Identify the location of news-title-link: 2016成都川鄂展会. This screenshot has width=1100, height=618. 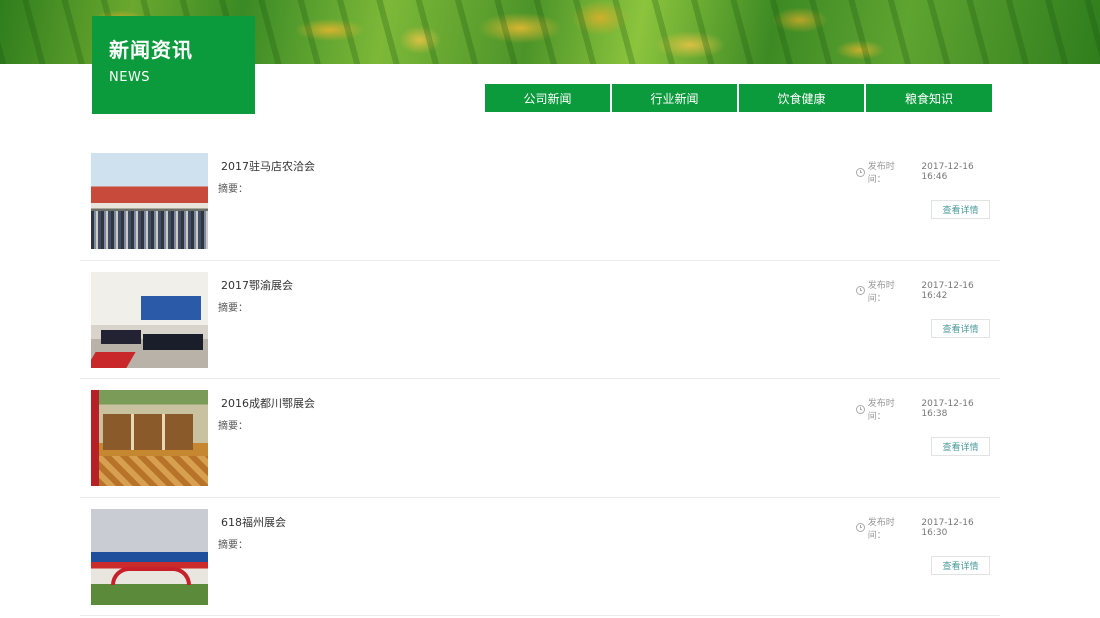
(268, 403).